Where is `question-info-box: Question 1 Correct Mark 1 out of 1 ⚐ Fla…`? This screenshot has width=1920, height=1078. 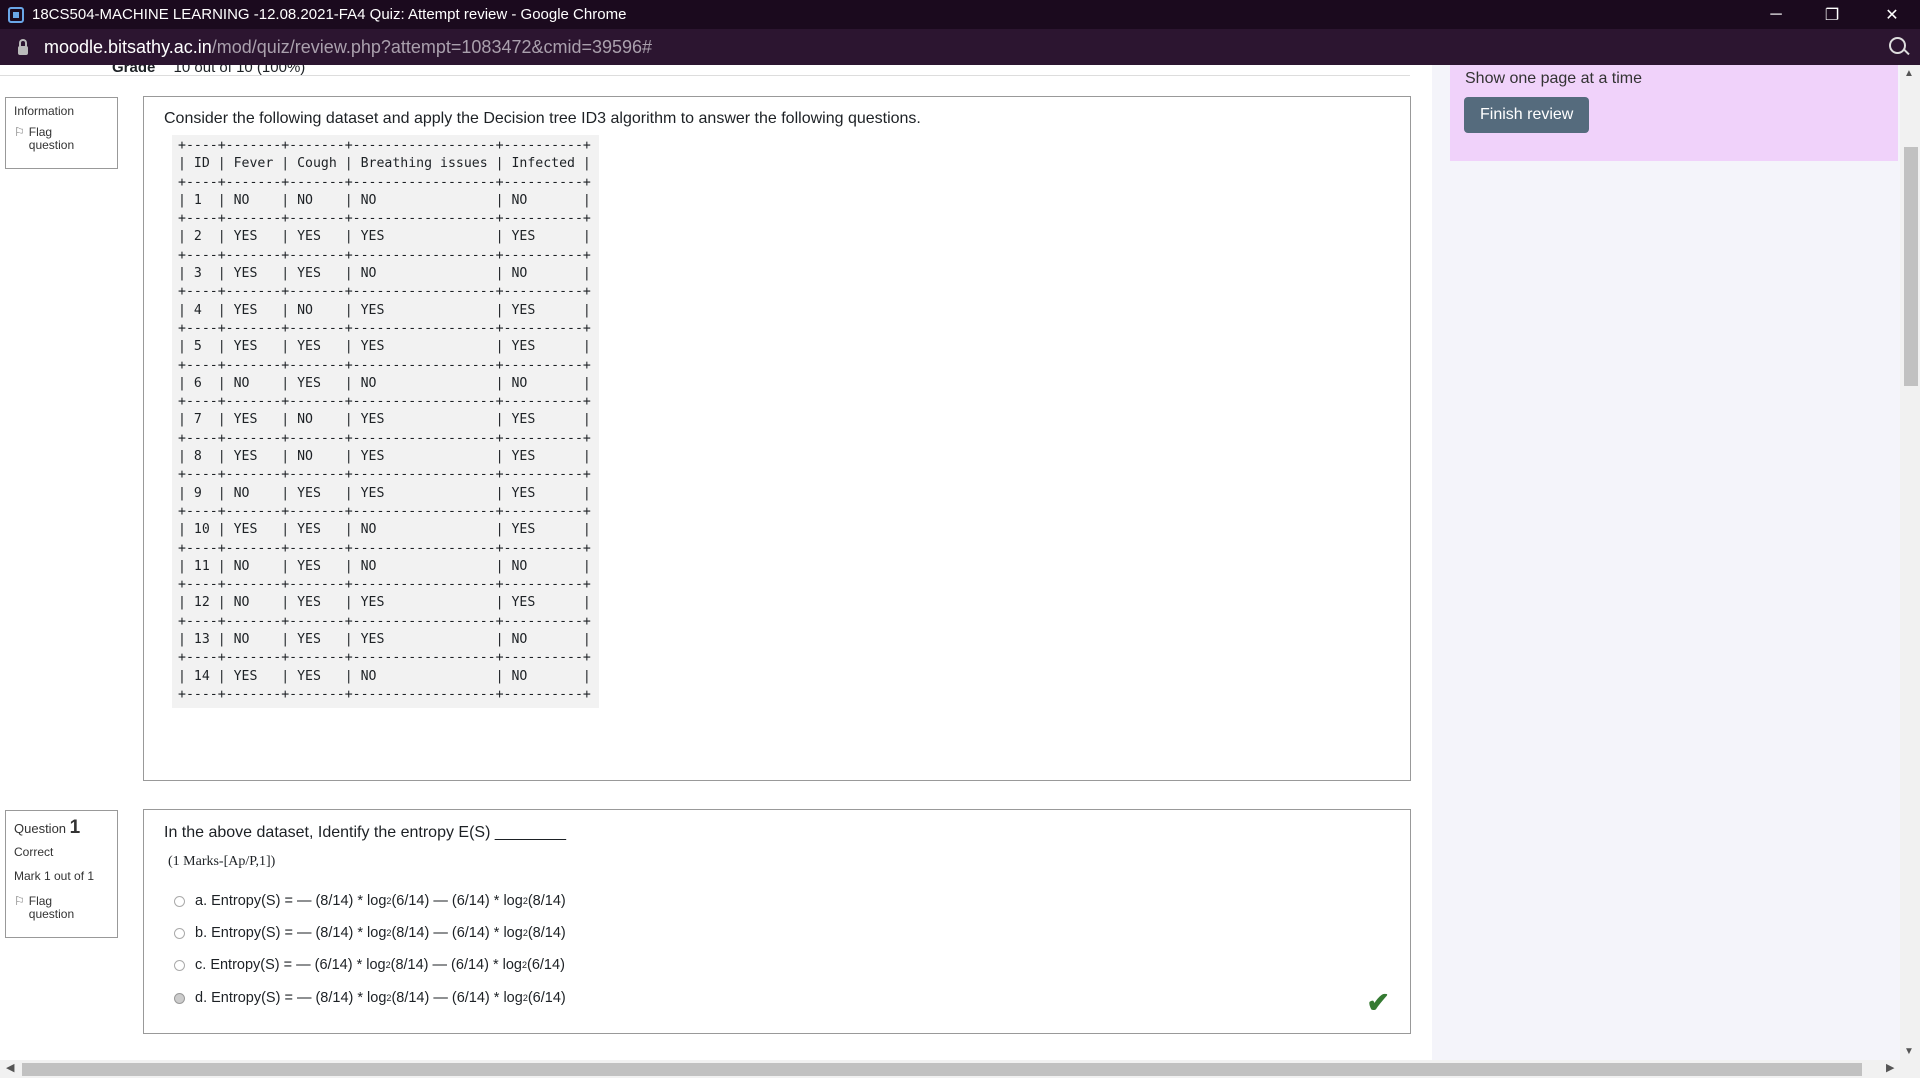
question-info-box: Question 1 Correct Mark 1 out of 1 ⚐ Fla… is located at coordinates (61, 874).